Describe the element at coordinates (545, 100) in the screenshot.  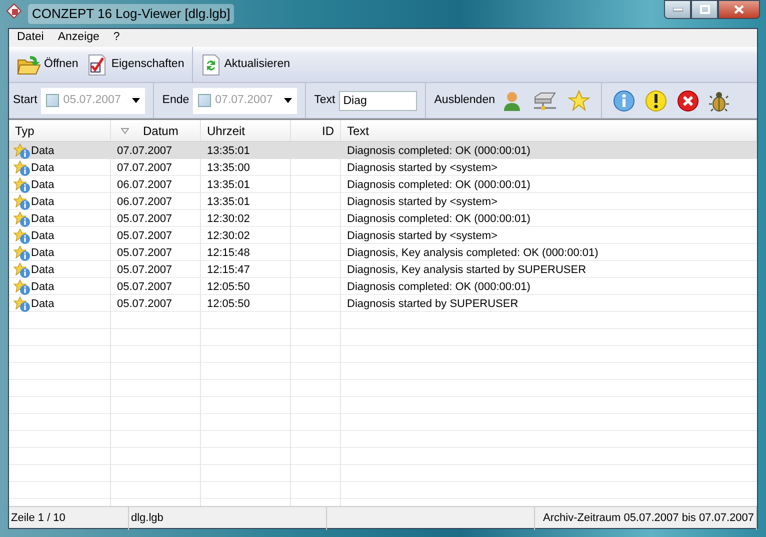
I see `network-drive-icon` at that location.